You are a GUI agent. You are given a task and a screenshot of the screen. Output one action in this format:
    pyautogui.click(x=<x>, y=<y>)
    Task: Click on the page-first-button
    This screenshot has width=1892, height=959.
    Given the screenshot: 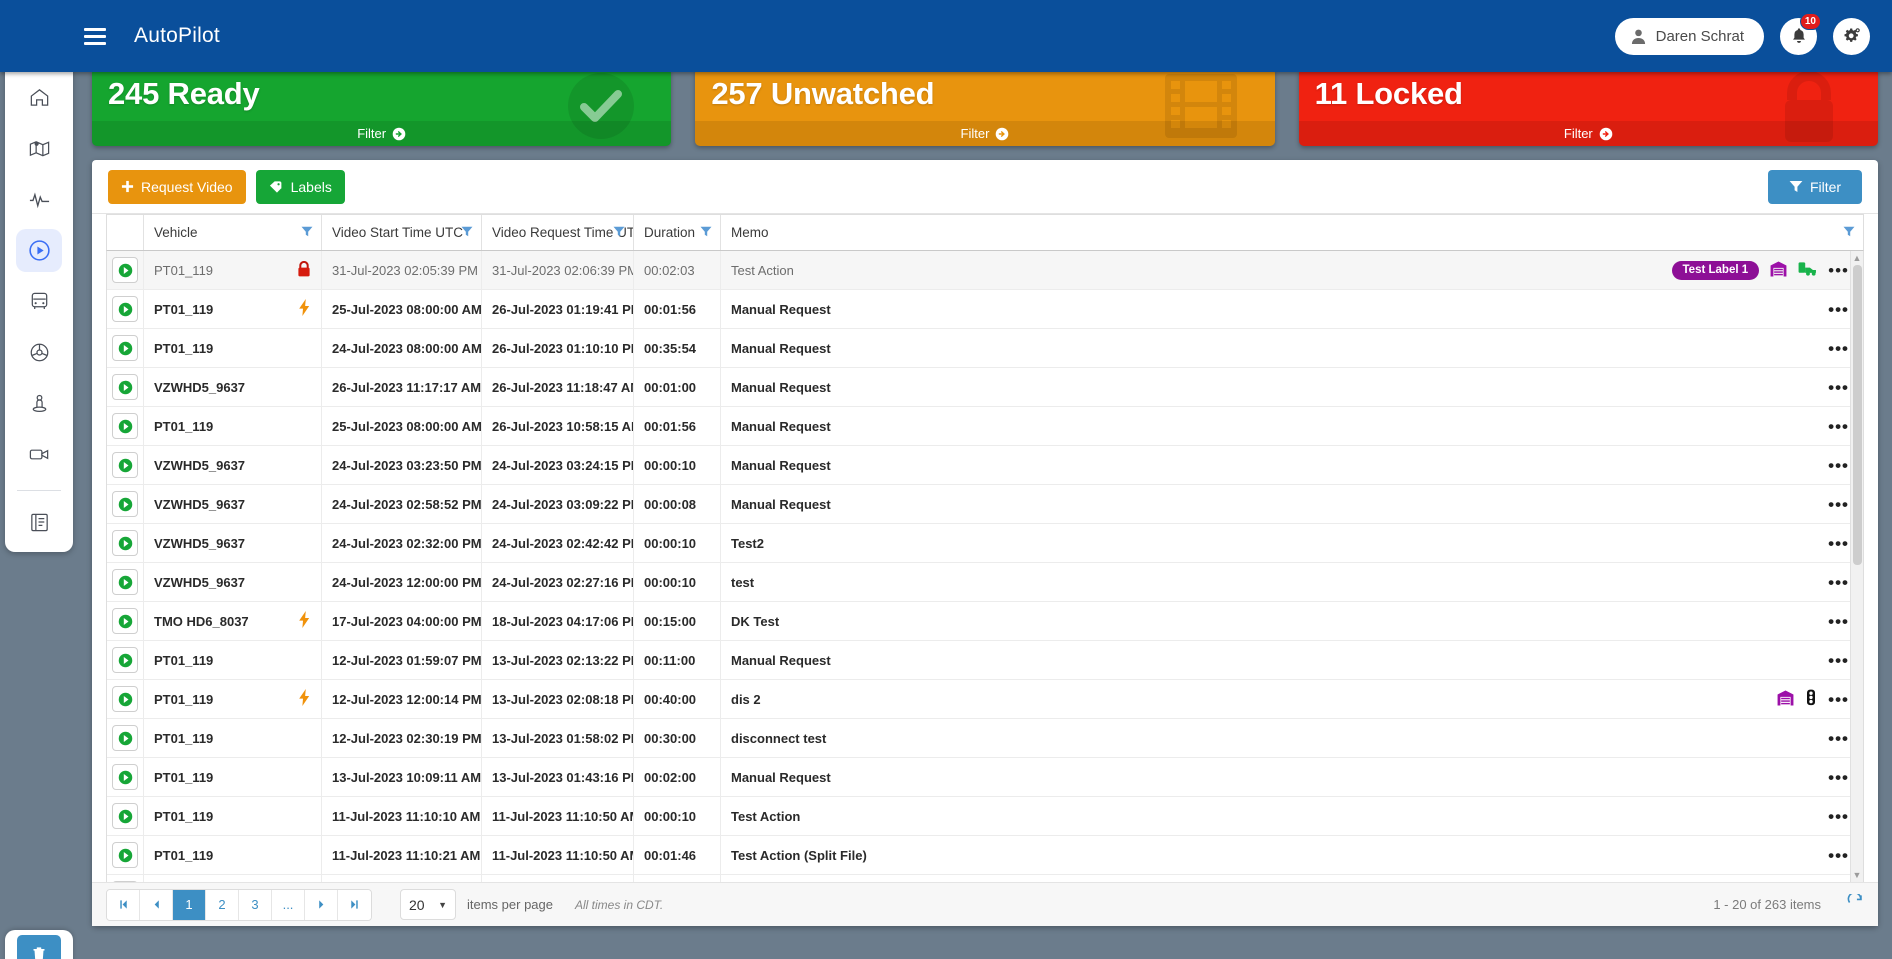 What is the action you would take?
    pyautogui.click(x=123, y=904)
    